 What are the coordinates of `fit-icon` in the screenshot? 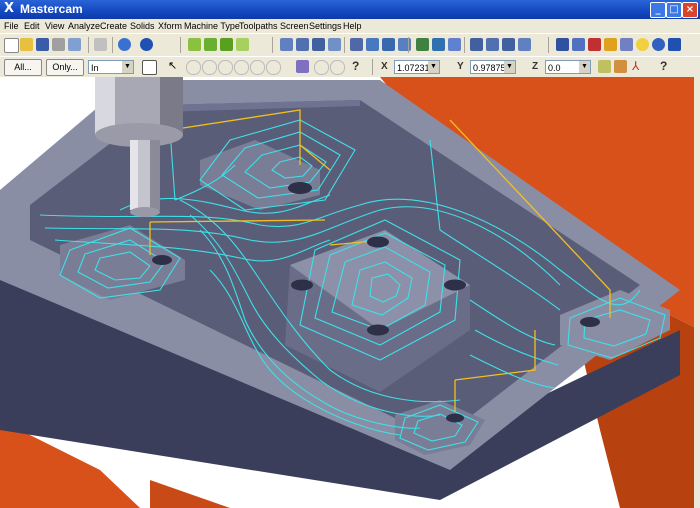 It's located at (302, 44).